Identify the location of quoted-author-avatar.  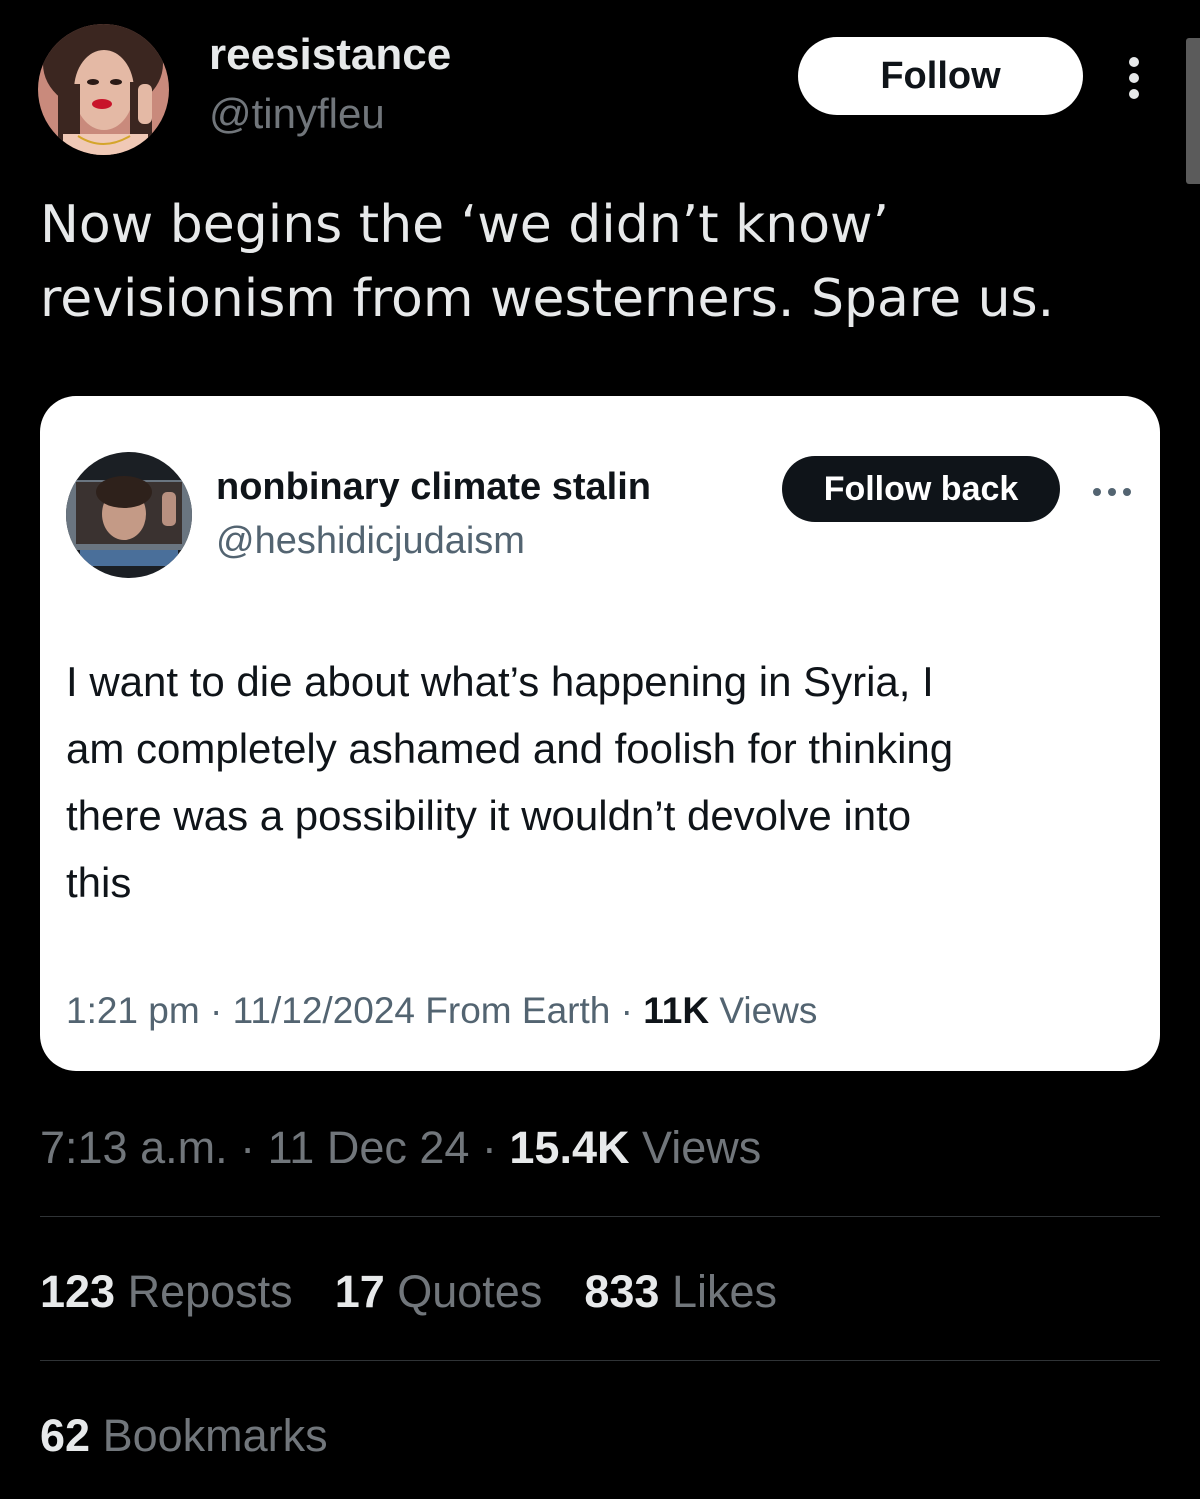
(129, 515).